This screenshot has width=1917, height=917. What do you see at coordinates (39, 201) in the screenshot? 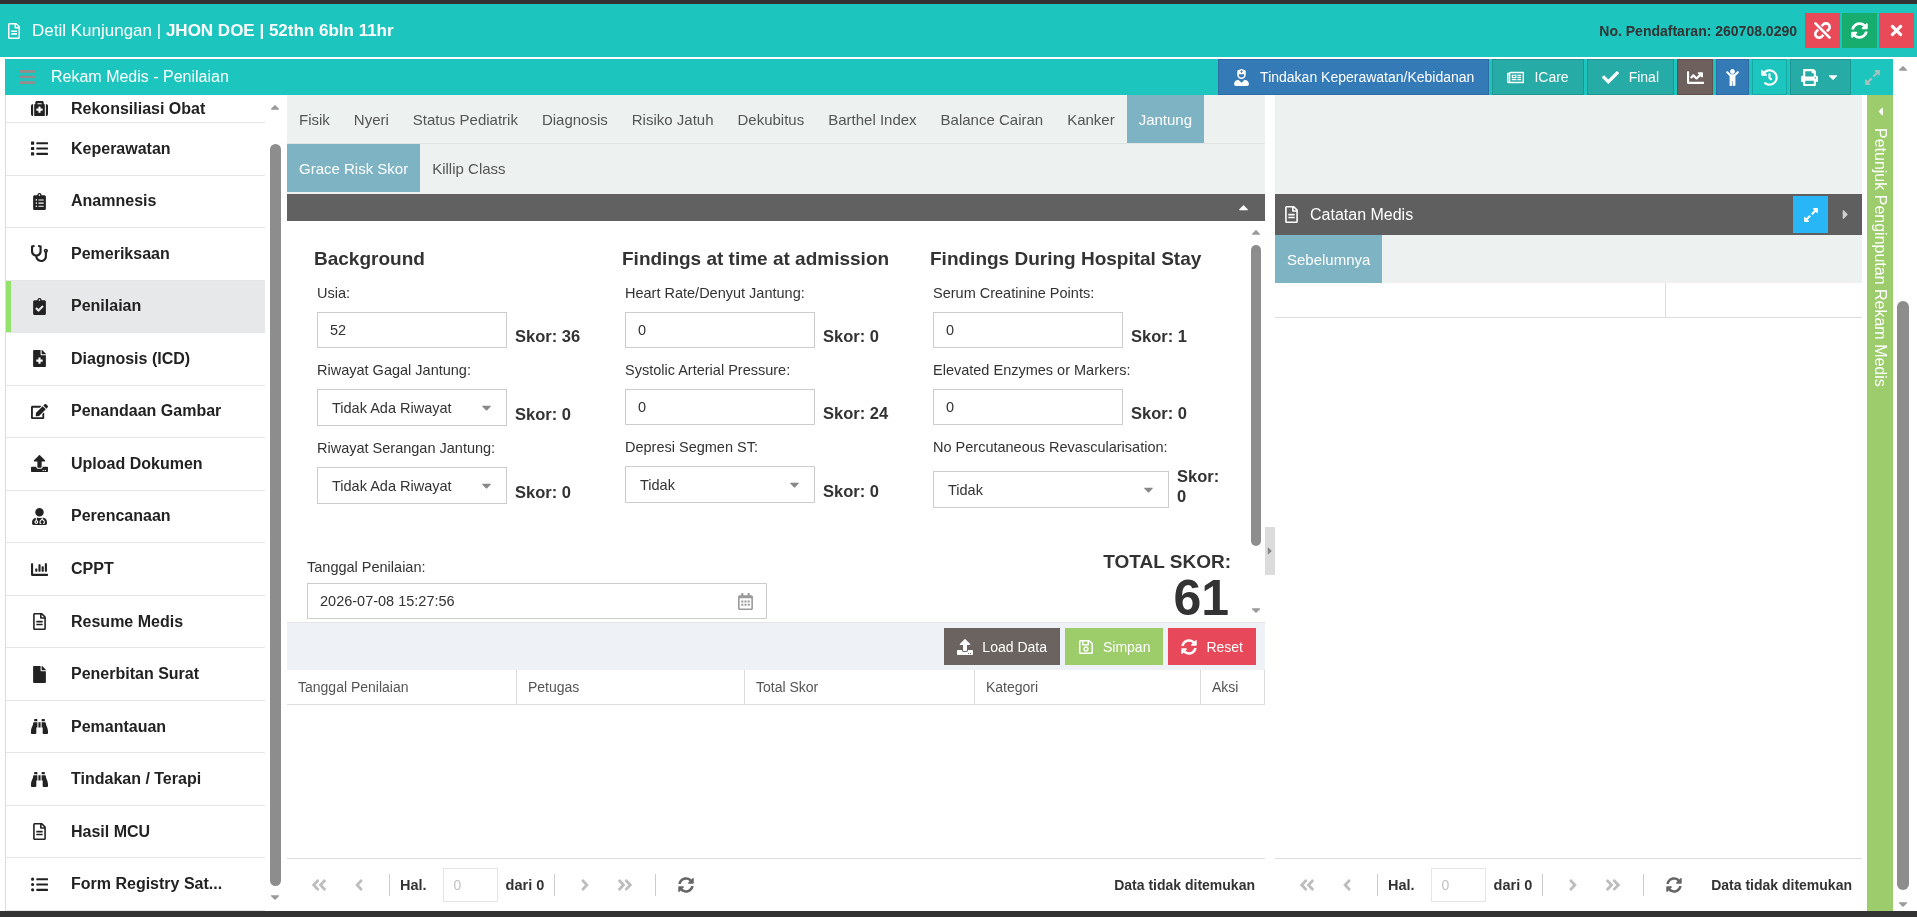
I see `clipboard-icon` at bounding box center [39, 201].